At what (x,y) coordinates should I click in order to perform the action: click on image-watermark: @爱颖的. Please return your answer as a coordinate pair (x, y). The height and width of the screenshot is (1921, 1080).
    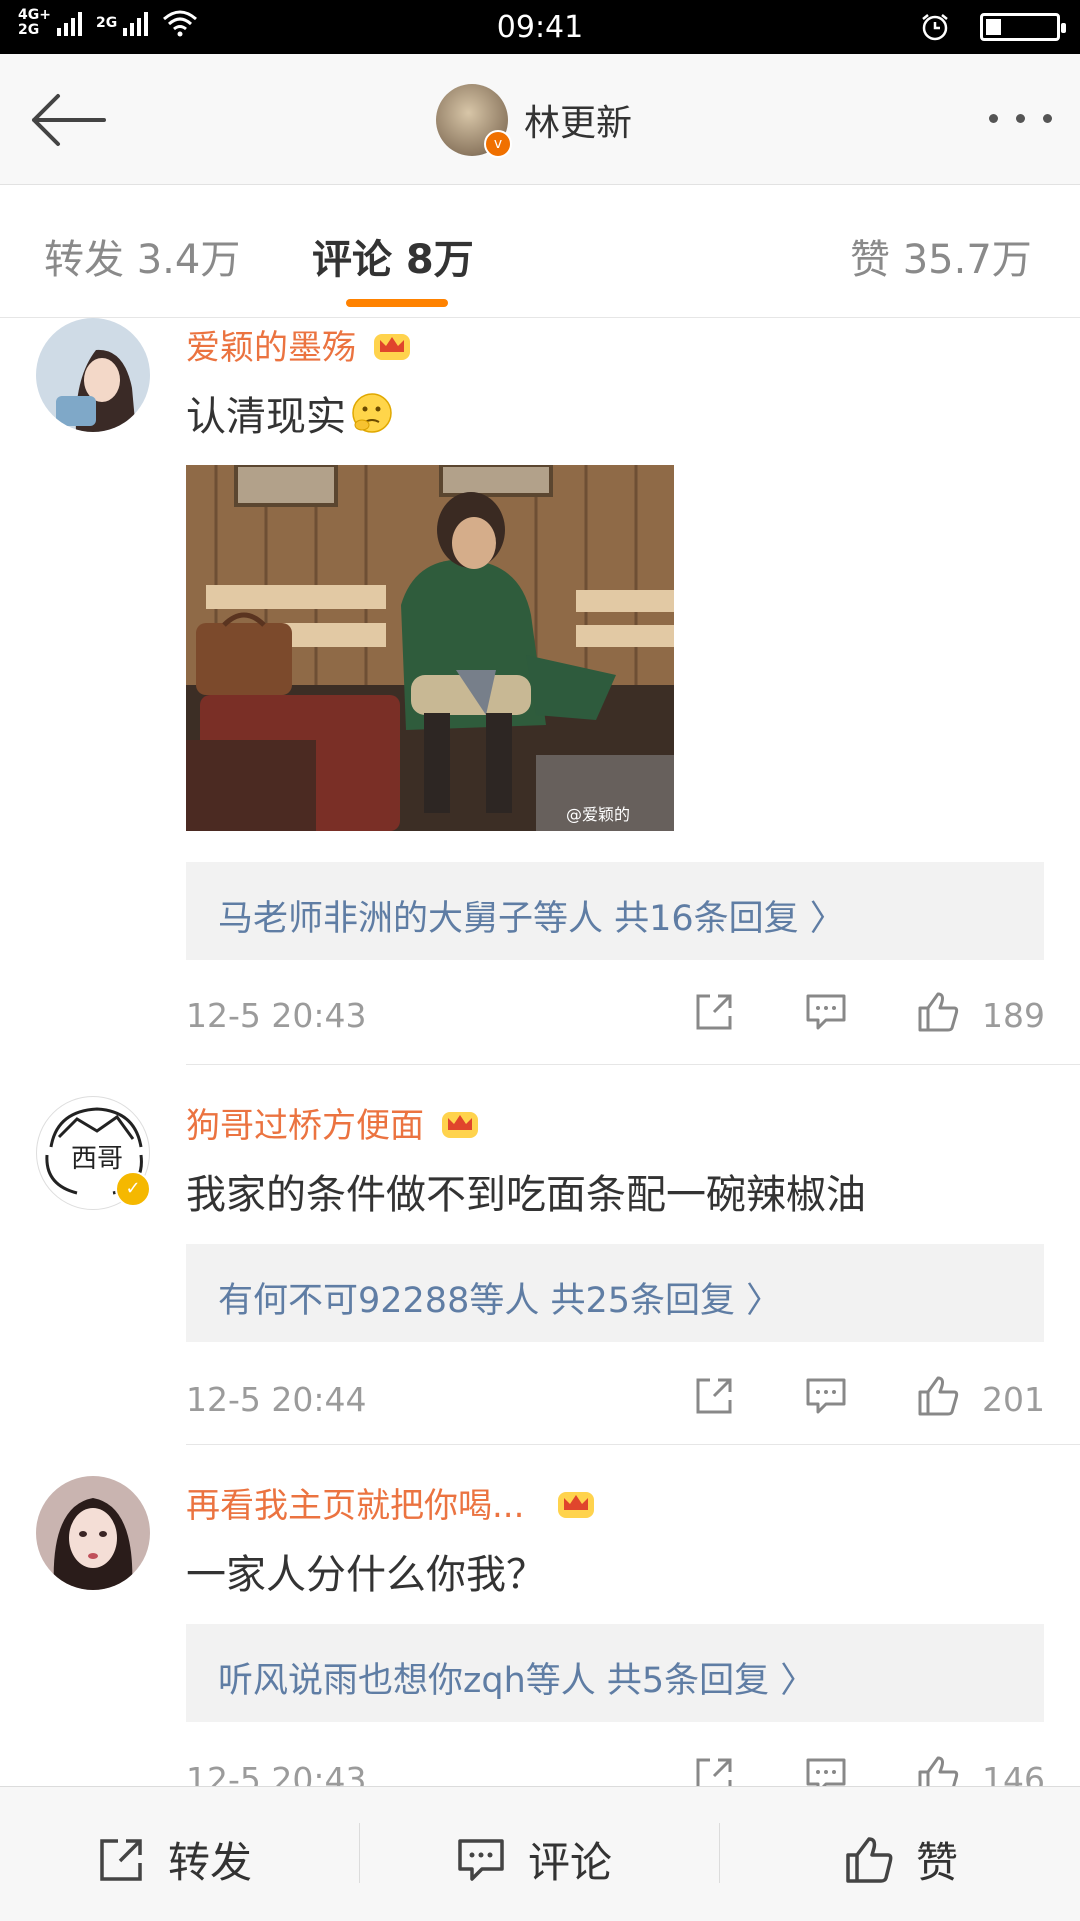
    Looking at the image, I should click on (598, 814).